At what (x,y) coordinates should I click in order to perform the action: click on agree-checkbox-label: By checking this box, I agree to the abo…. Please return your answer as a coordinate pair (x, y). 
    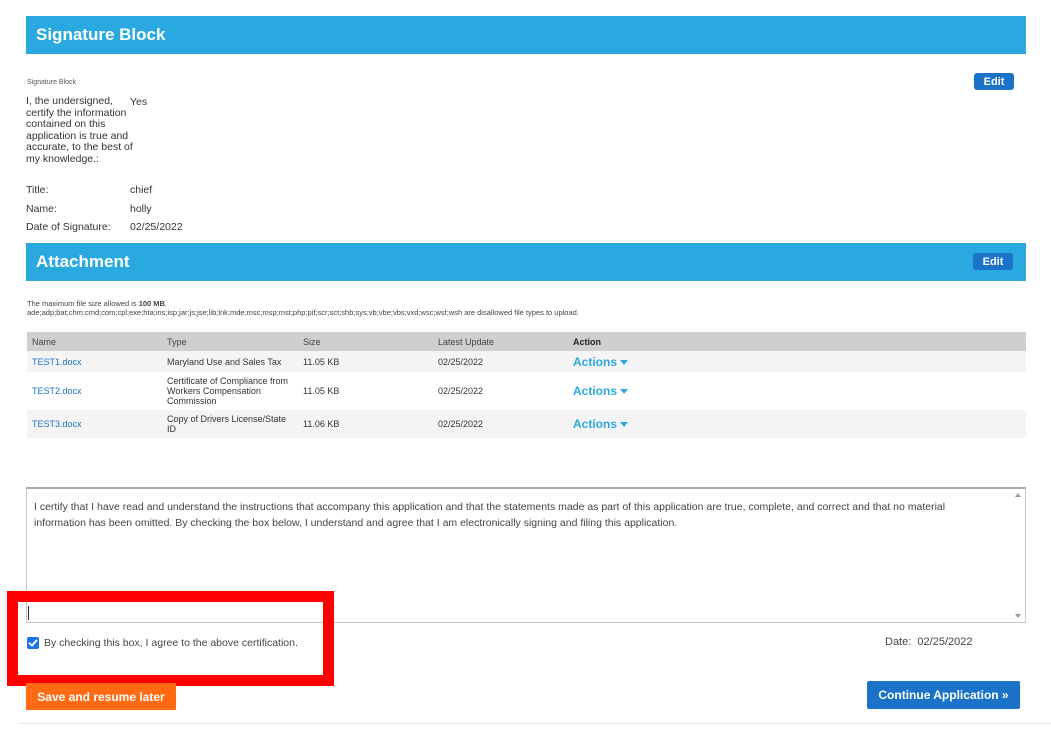
    Looking at the image, I should click on (171, 643).